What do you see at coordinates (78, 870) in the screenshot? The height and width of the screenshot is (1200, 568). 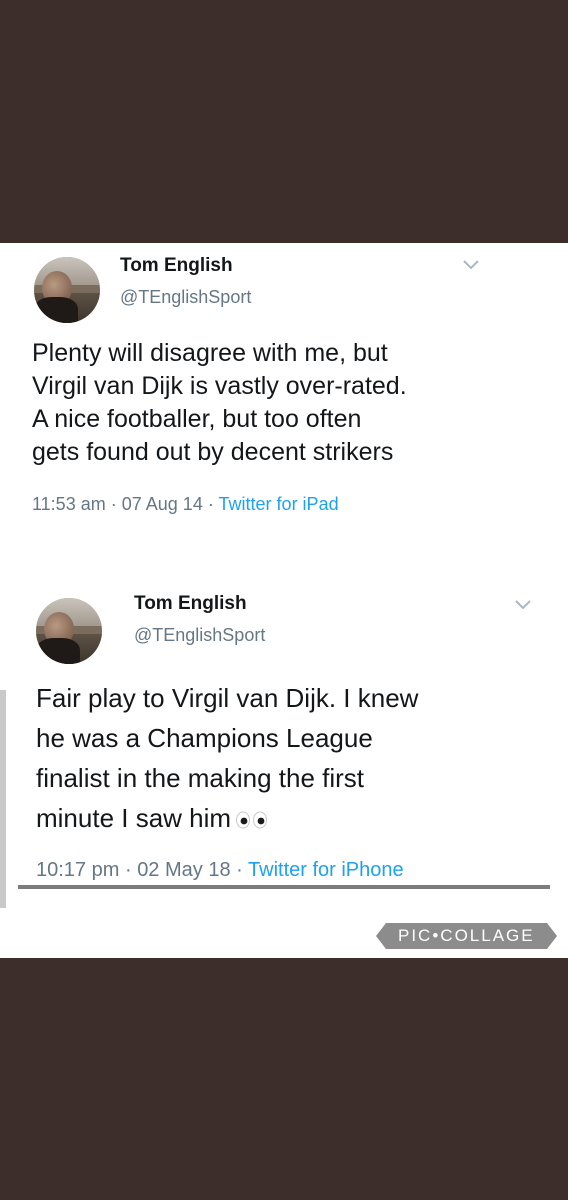 I see `tweet-time: 10:17 pm` at bounding box center [78, 870].